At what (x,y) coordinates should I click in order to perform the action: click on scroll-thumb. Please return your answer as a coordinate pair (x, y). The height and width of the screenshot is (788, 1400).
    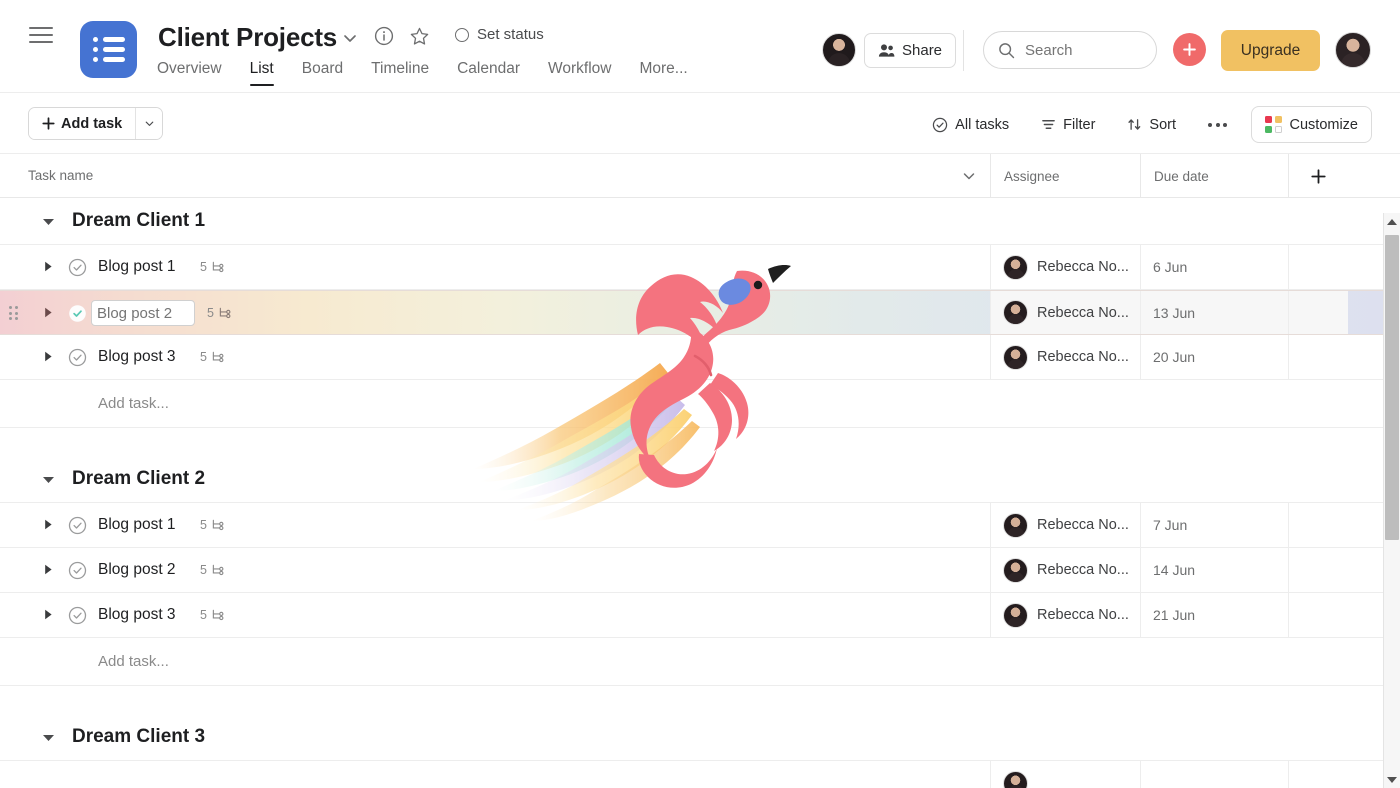
    Looking at the image, I should click on (1392, 387).